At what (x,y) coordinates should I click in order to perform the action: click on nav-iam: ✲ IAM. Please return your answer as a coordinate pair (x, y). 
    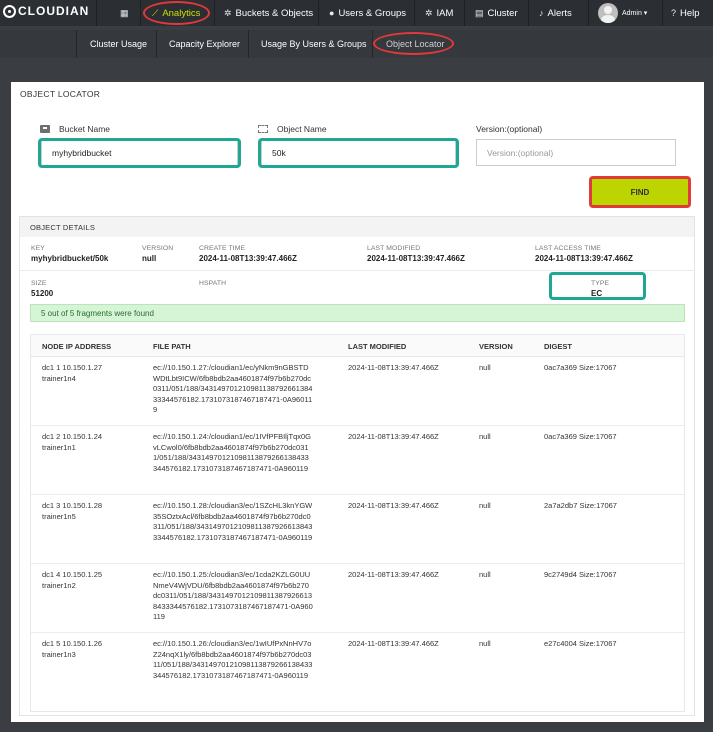
    Looking at the image, I should click on (439, 13).